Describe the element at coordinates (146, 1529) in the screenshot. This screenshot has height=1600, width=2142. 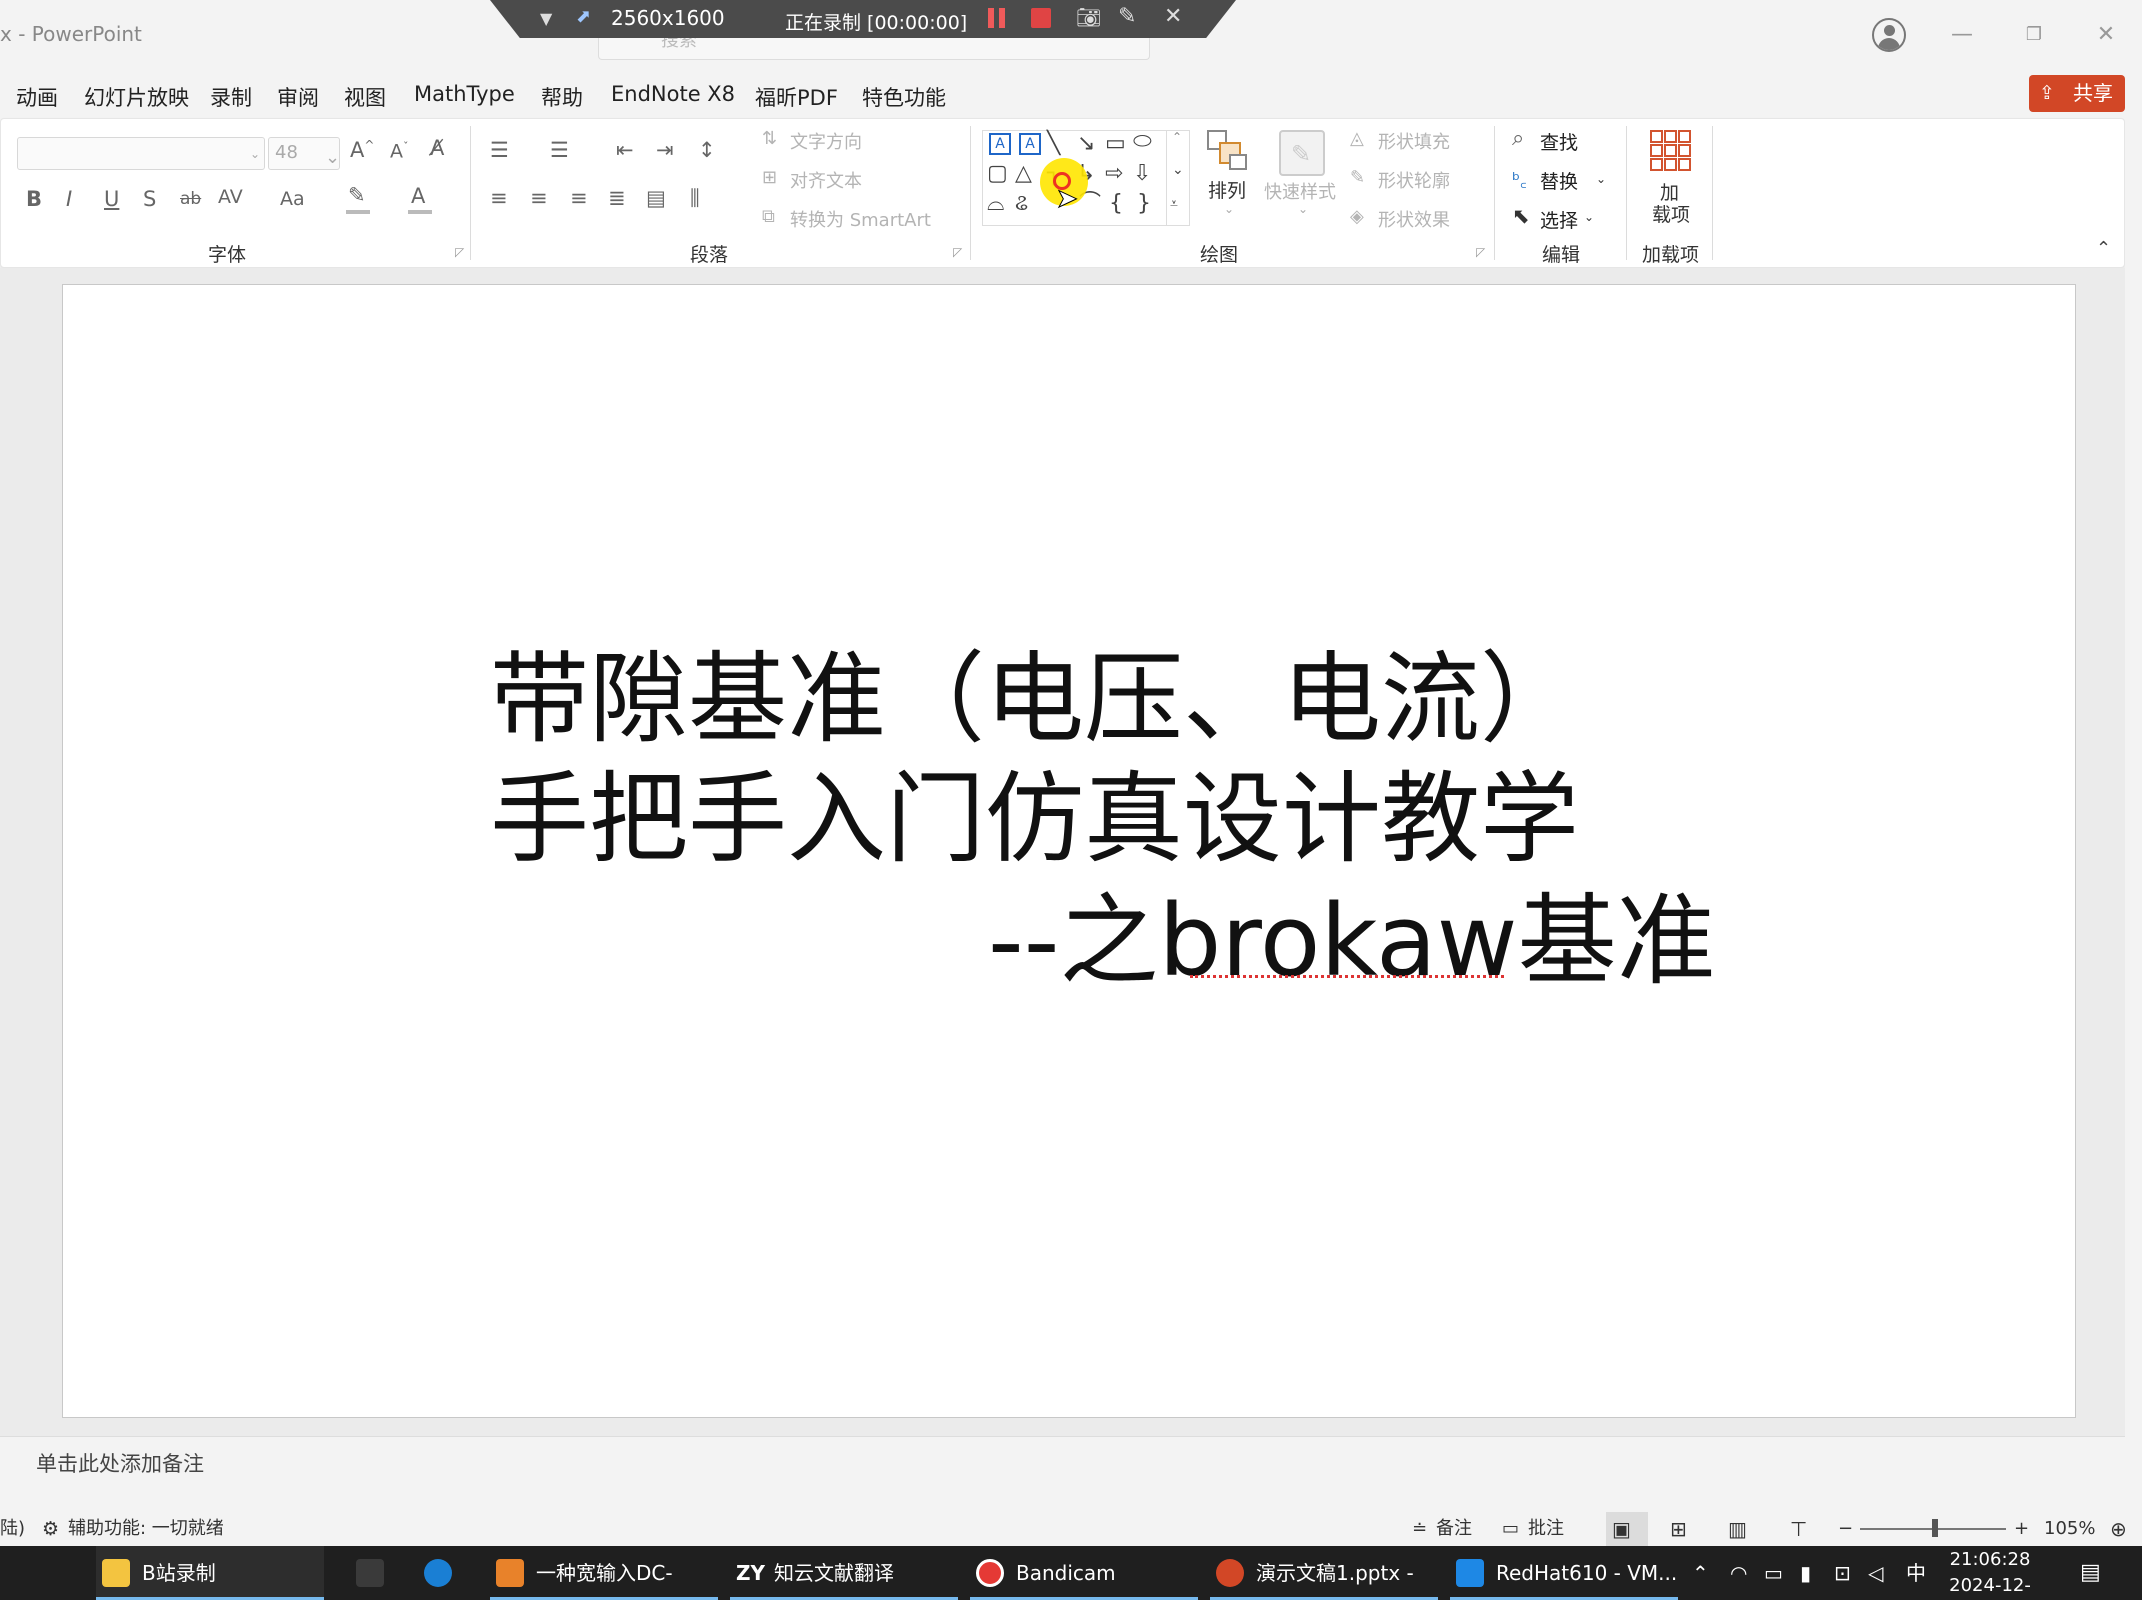
I see `accessibility-status: 辅助功能: 一切就绪` at that location.